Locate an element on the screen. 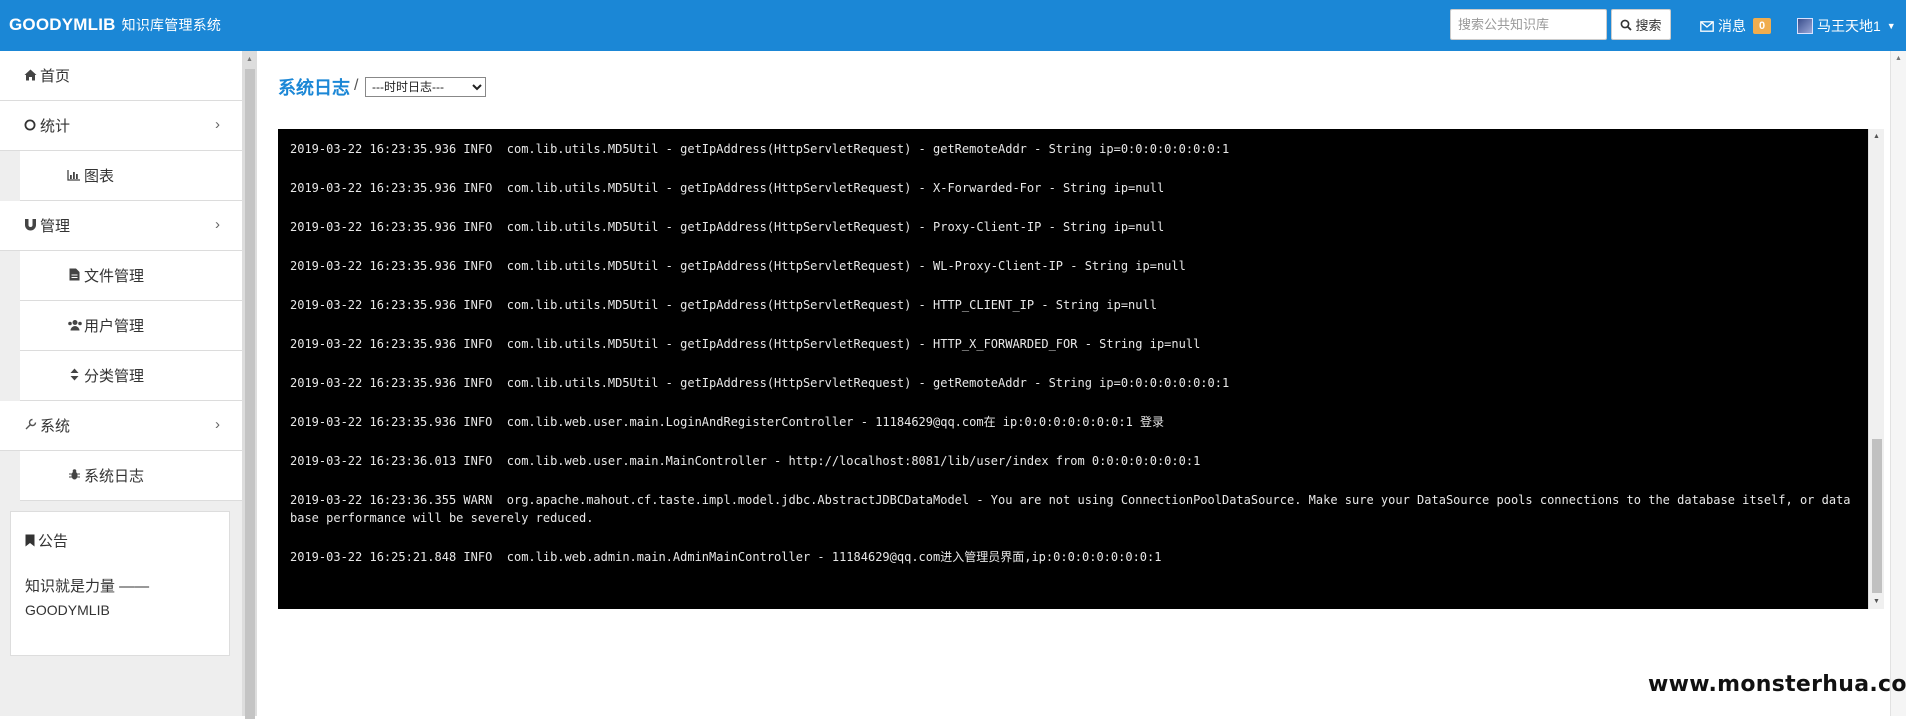  notice-title: 公告 is located at coordinates (46, 540).